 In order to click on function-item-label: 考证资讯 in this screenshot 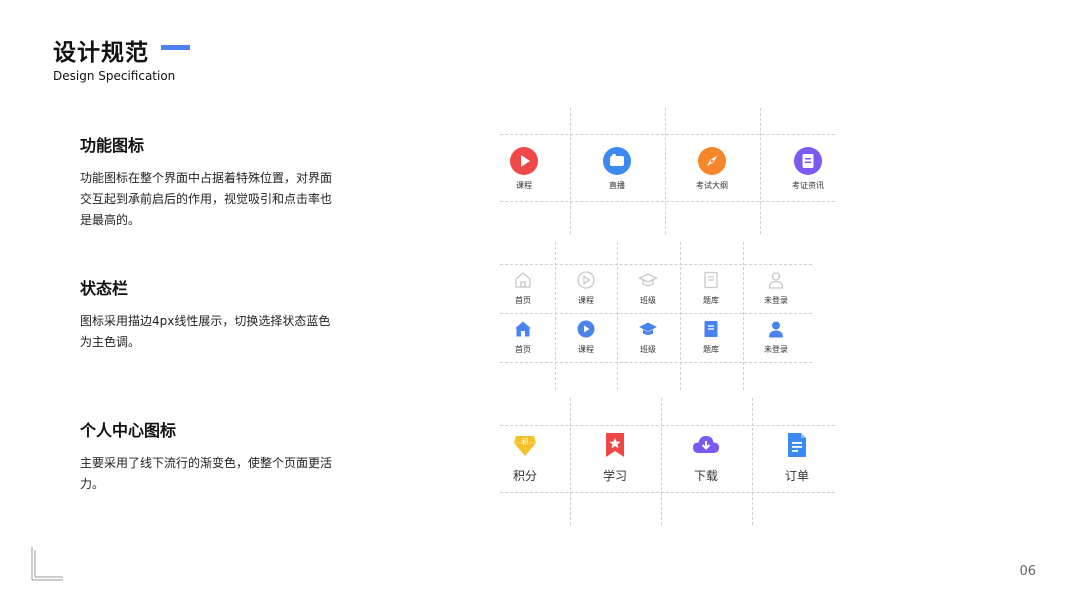, I will do `click(808, 185)`.